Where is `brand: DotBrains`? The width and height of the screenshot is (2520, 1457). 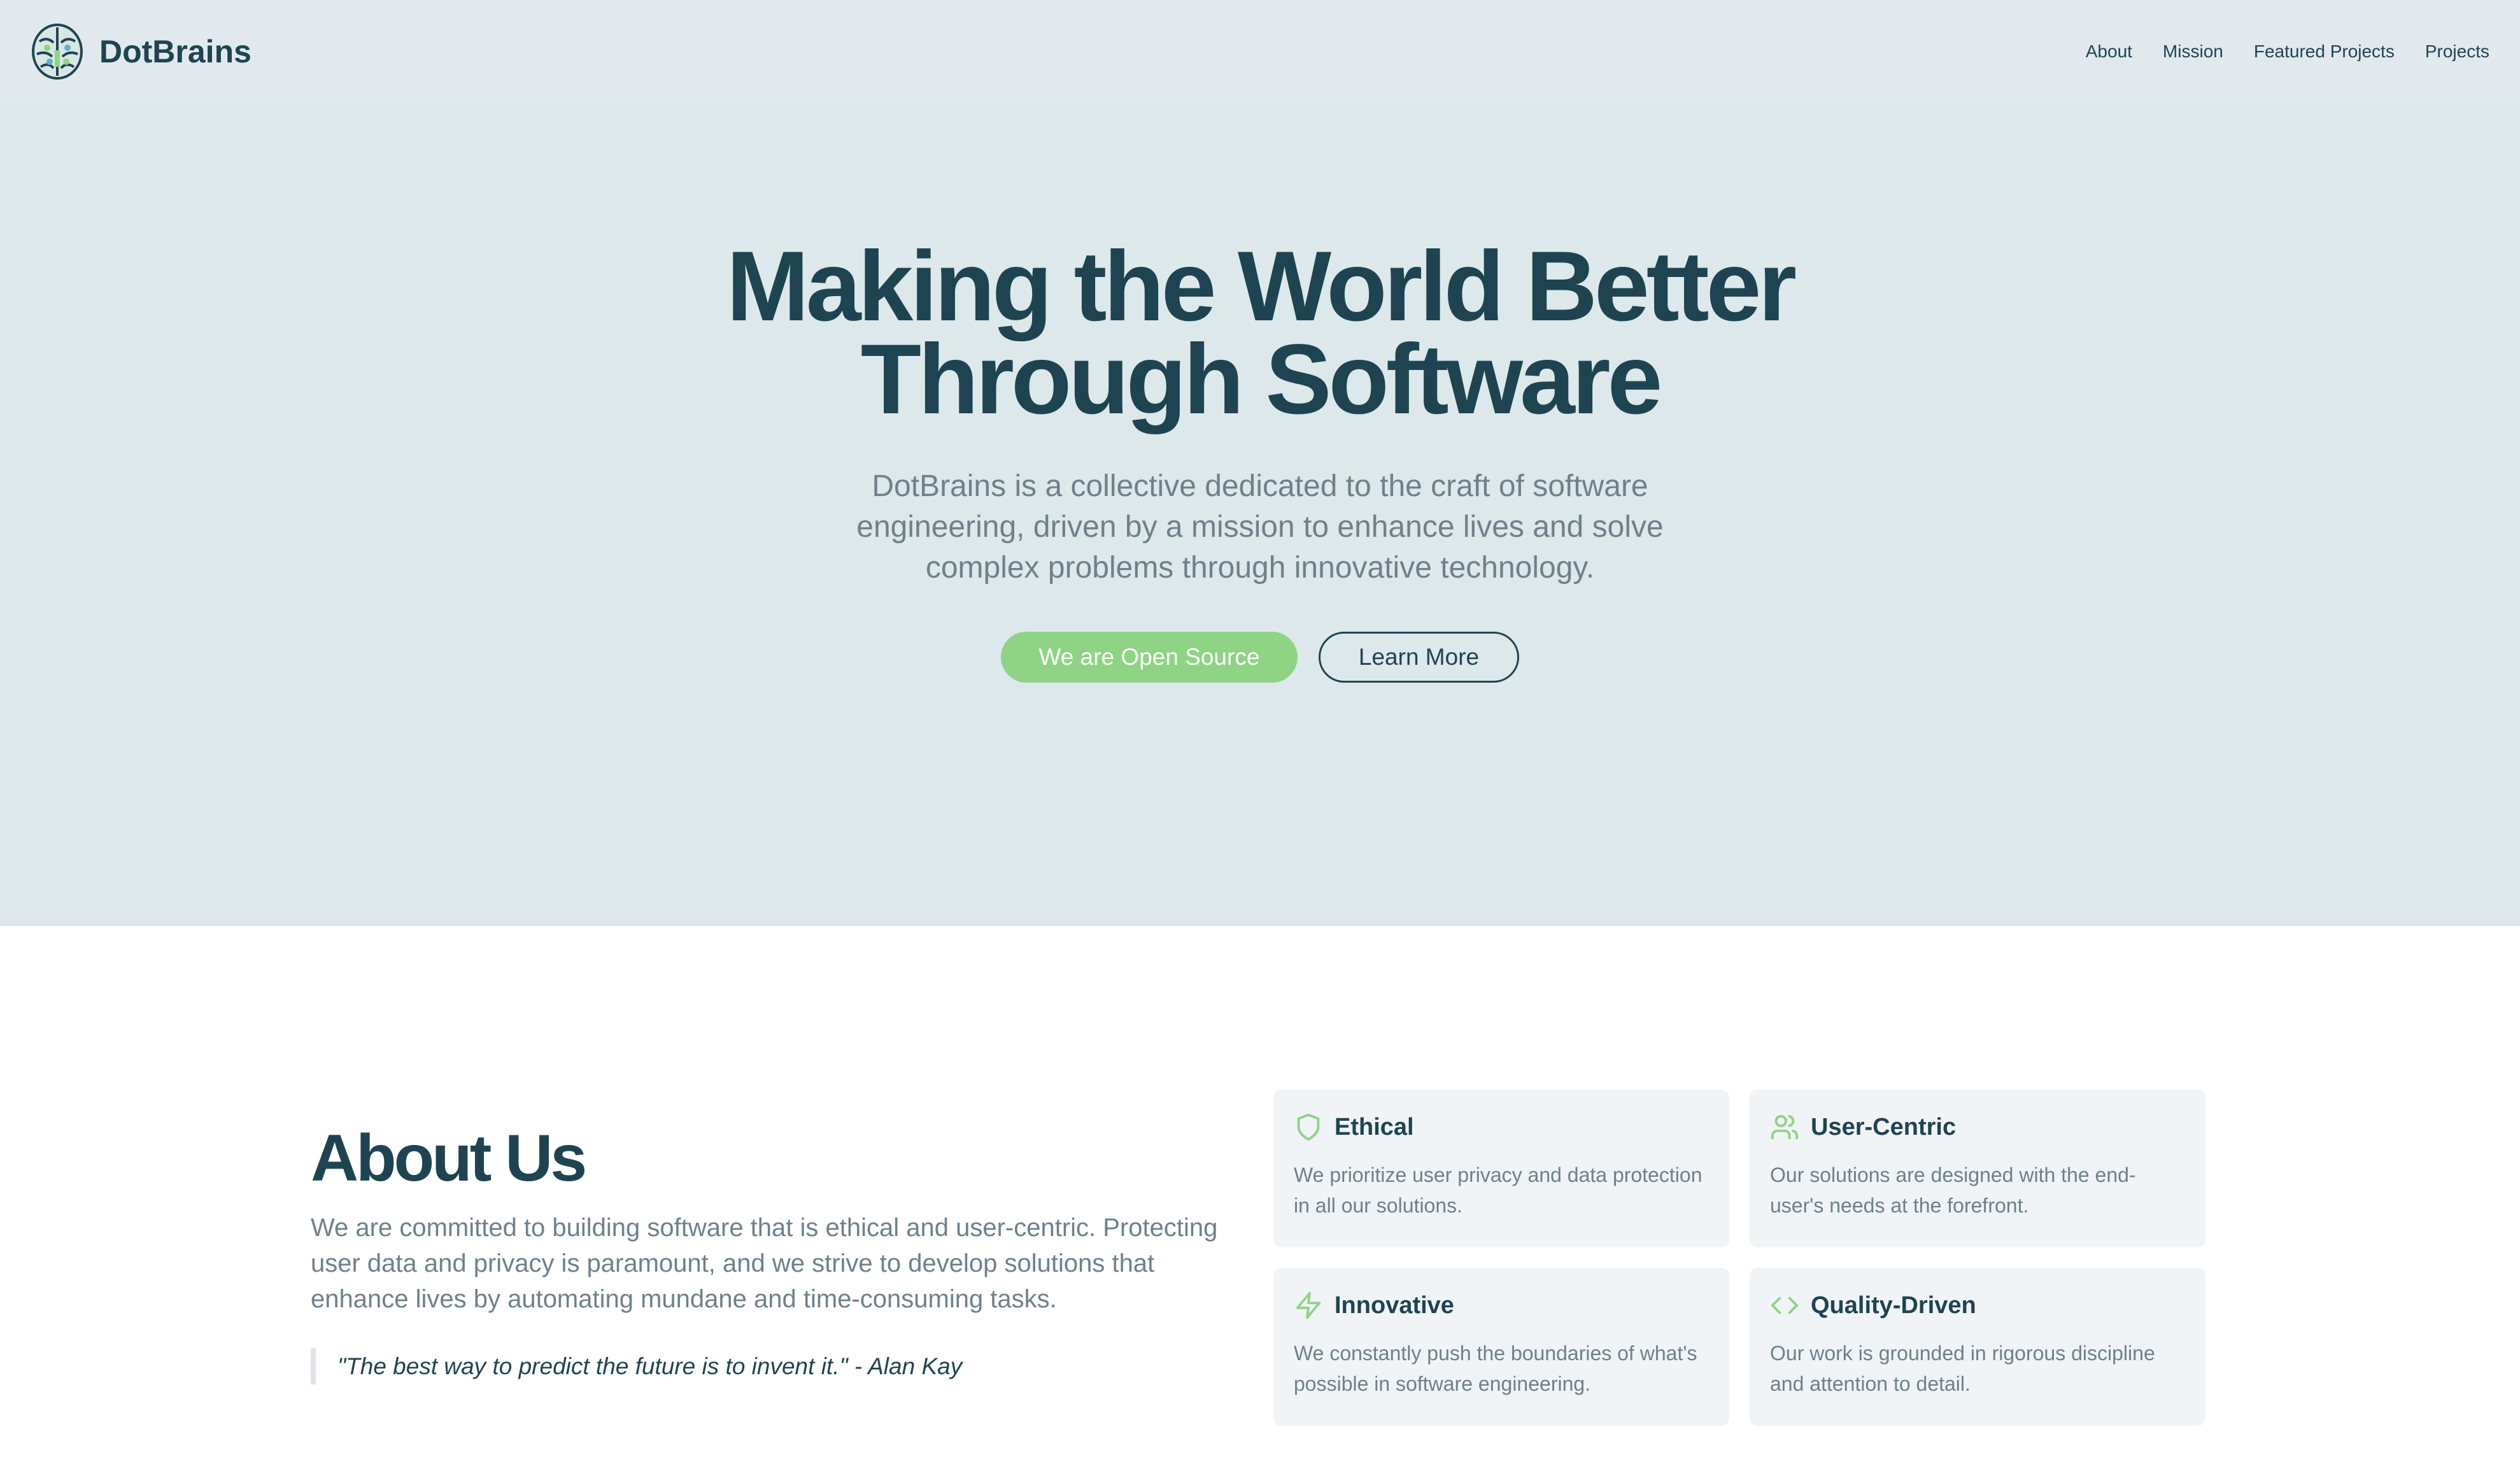 brand: DotBrains is located at coordinates (141, 51).